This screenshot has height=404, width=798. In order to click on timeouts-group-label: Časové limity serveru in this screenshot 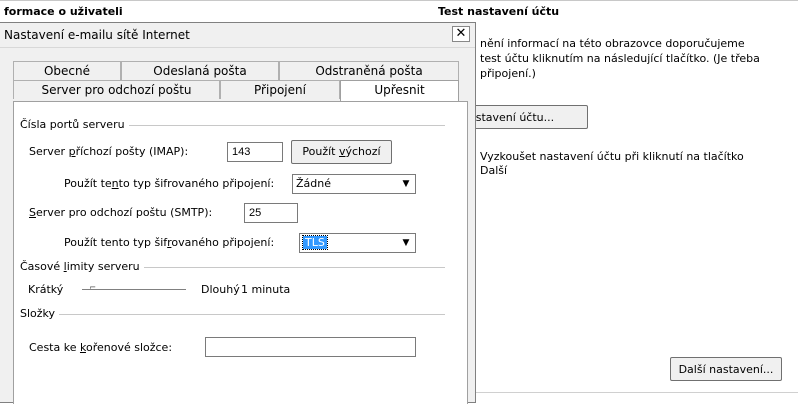, I will do `click(82, 266)`.